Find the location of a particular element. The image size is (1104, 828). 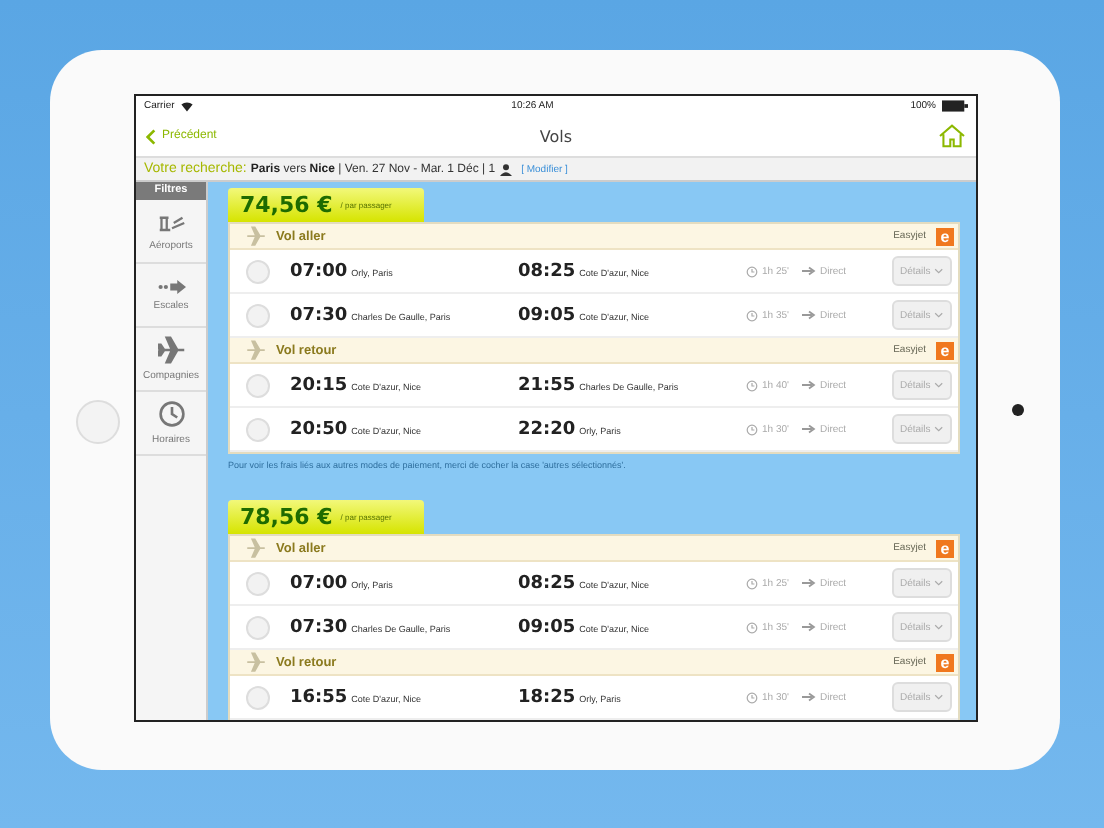

departure-time: 20:50 is located at coordinates (319, 429).